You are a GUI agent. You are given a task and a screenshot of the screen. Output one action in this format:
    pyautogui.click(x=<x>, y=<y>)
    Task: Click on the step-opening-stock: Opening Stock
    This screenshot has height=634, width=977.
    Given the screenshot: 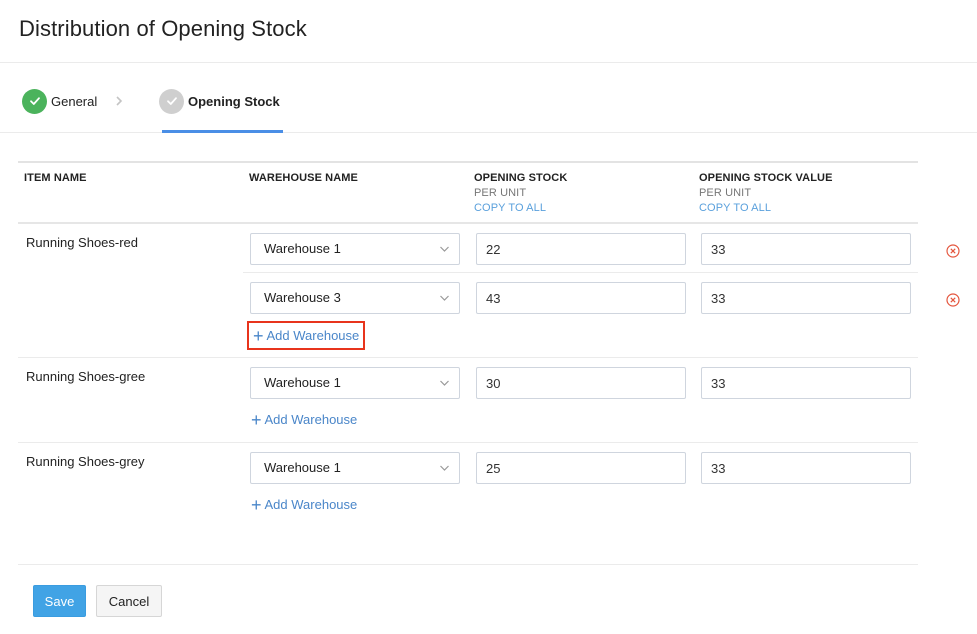 What is the action you would take?
    pyautogui.click(x=219, y=101)
    